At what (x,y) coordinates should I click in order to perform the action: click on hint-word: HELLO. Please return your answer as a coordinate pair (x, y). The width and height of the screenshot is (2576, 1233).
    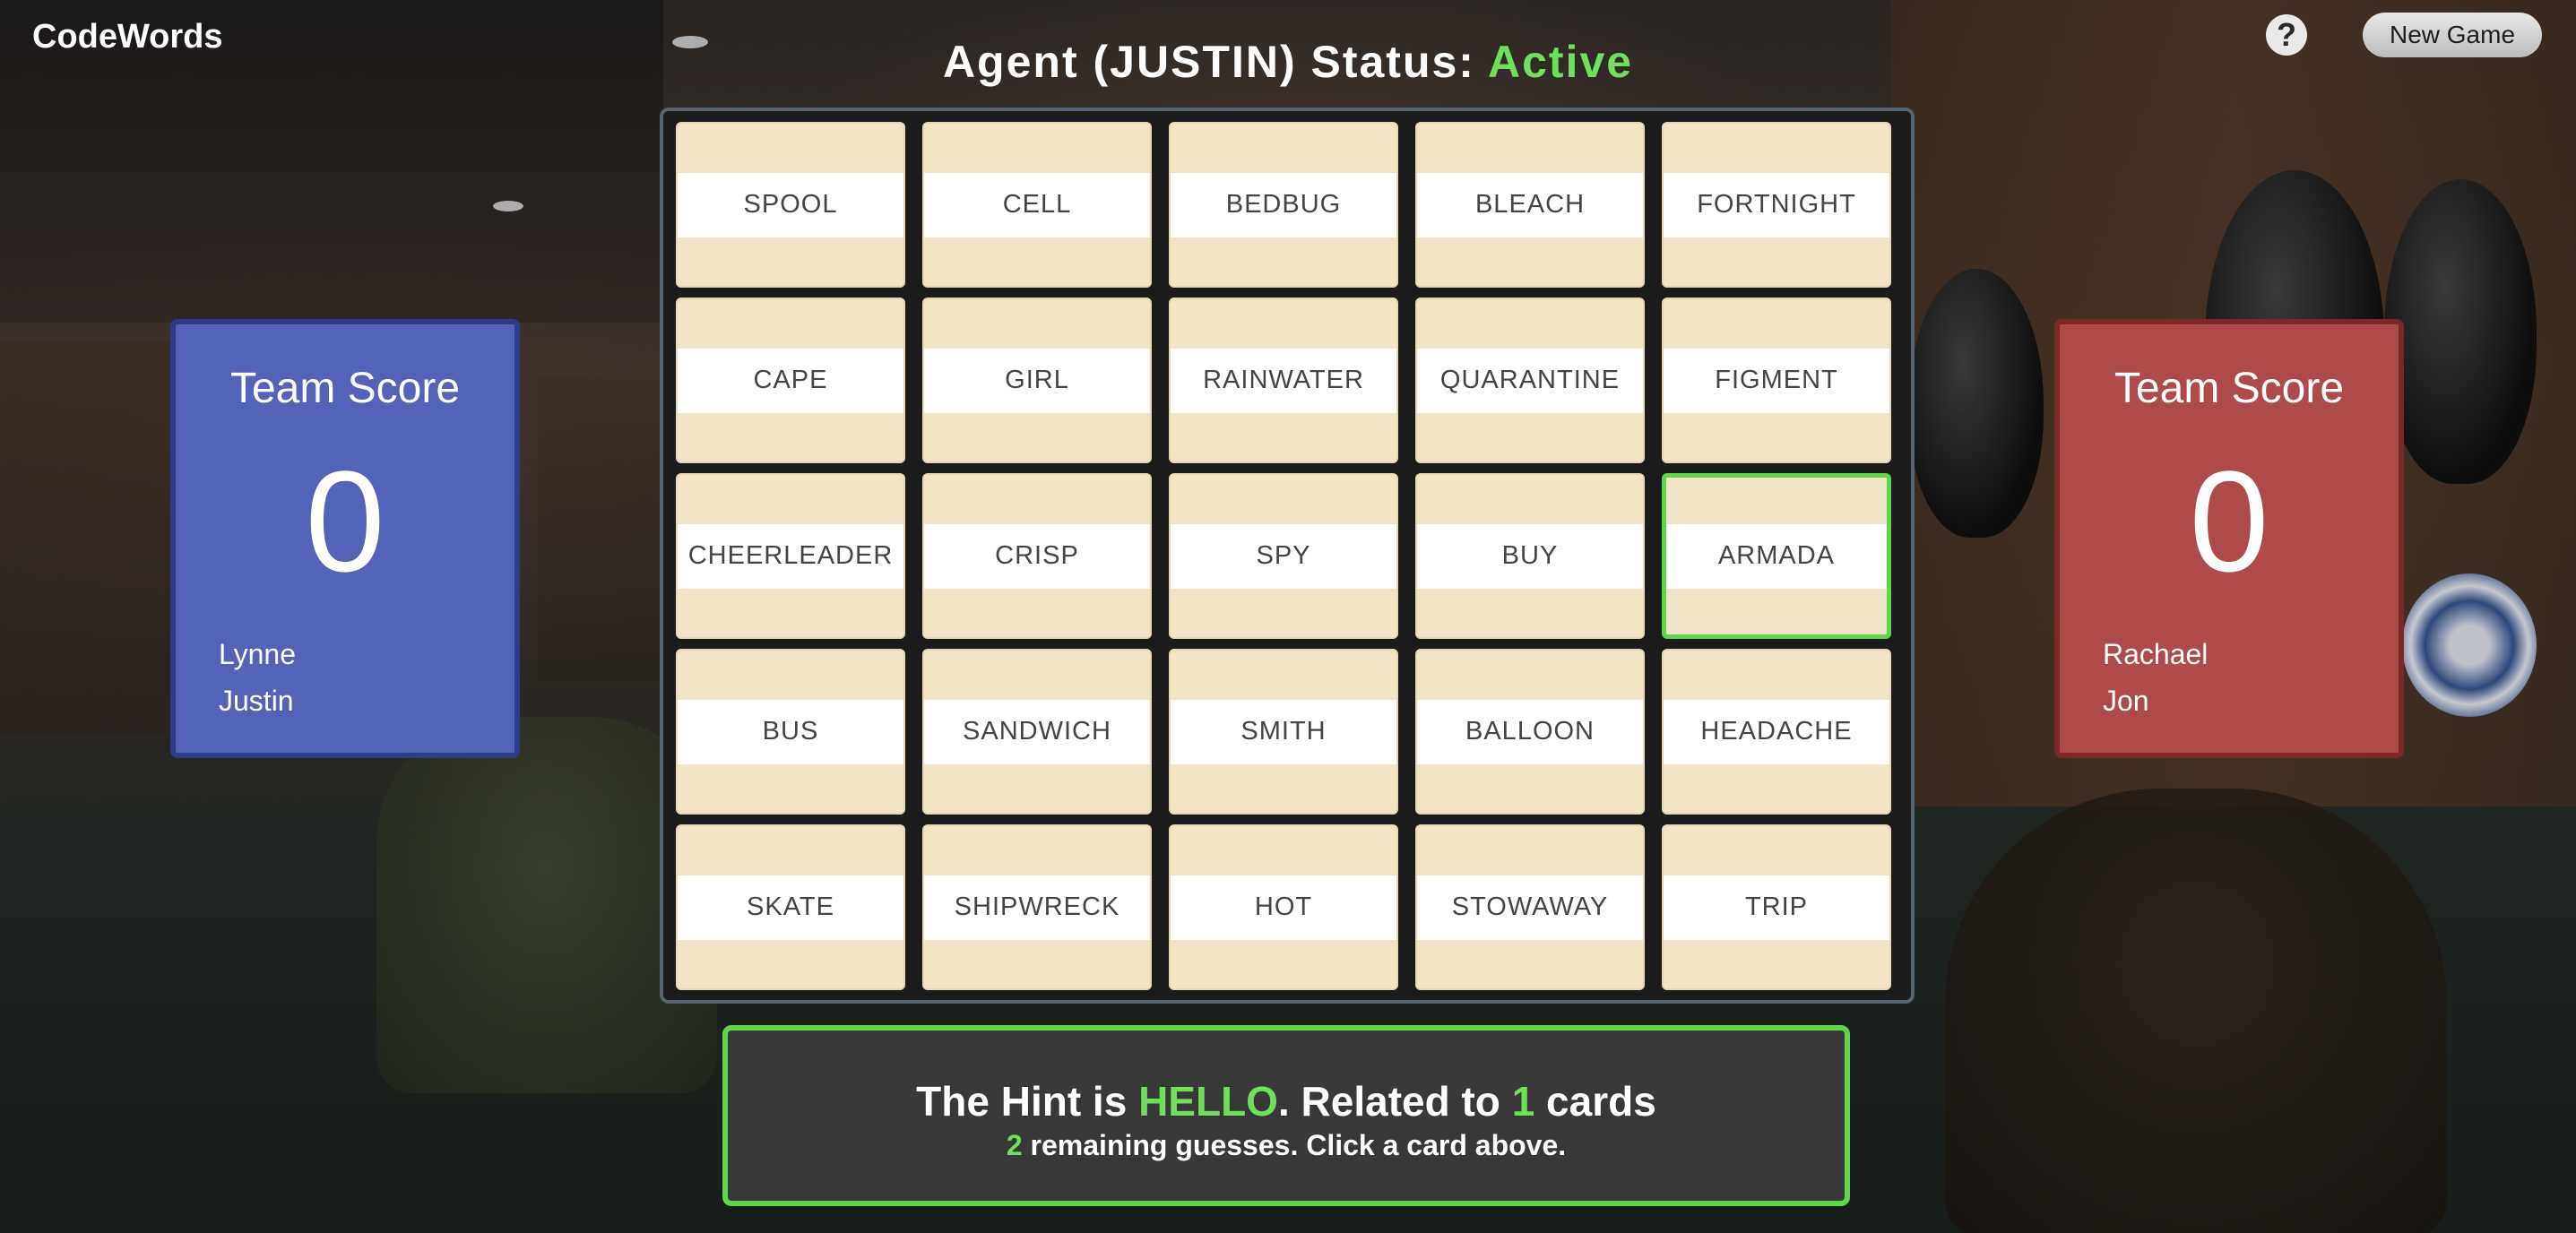
    Looking at the image, I should click on (1208, 1101).